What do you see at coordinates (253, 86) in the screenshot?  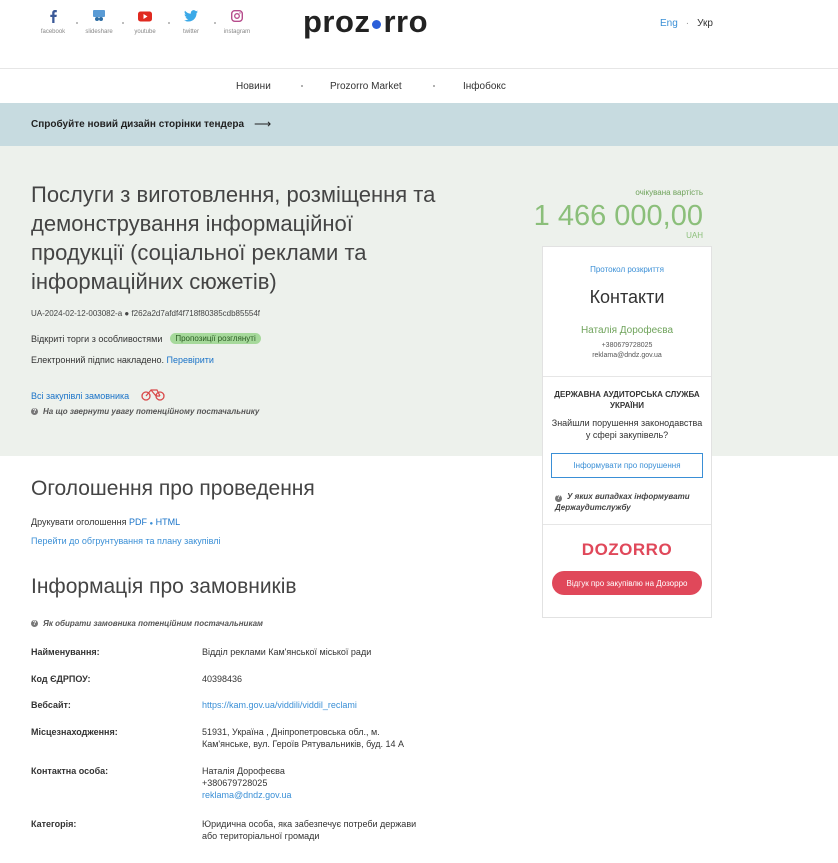 I see `nav-item-news: Новини` at bounding box center [253, 86].